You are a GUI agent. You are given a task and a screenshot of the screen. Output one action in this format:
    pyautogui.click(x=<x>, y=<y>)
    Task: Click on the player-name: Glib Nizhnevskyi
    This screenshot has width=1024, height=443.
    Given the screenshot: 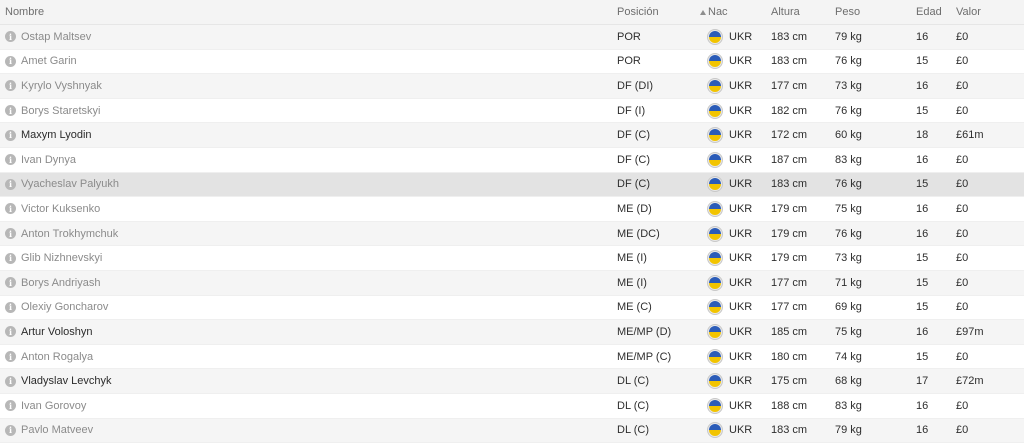 What is the action you would take?
    pyautogui.click(x=61, y=258)
    